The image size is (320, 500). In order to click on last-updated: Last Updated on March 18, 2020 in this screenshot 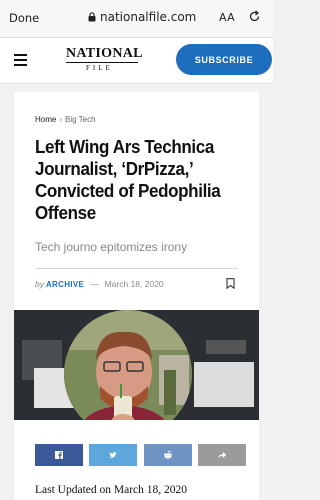, I will do `click(111, 490)`.